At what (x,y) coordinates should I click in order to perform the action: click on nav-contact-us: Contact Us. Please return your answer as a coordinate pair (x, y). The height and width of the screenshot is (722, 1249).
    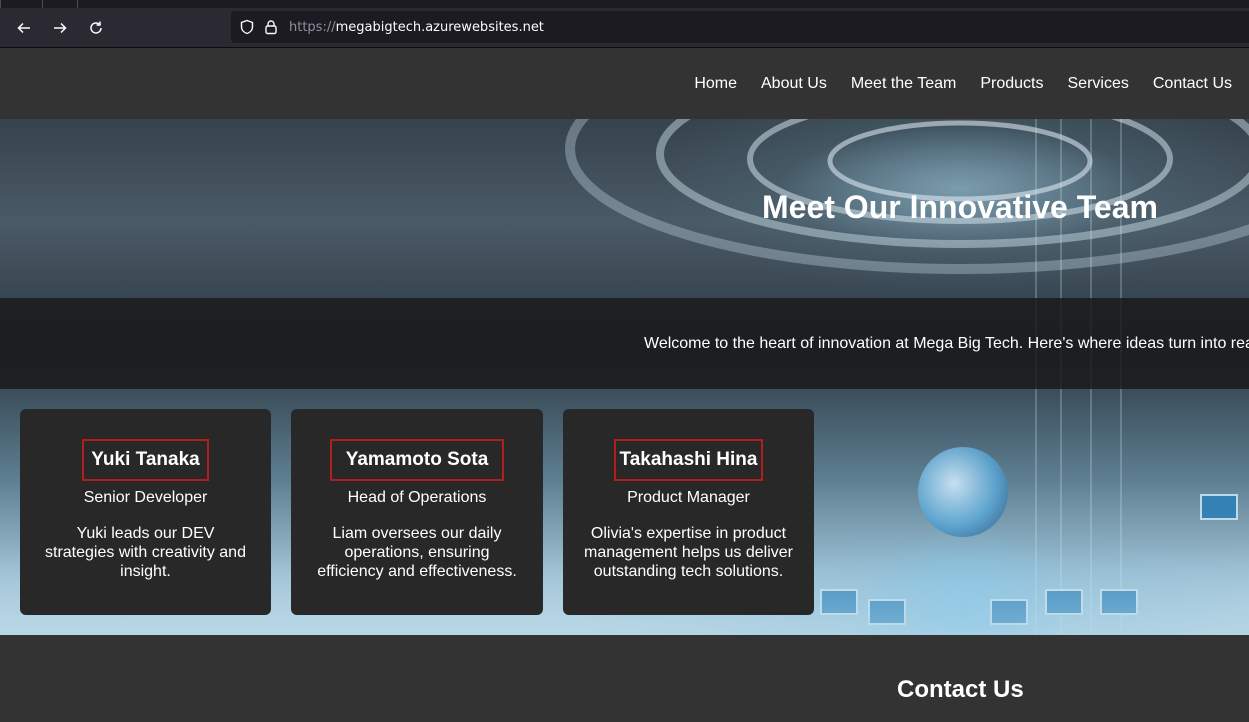
    Looking at the image, I should click on (1192, 84).